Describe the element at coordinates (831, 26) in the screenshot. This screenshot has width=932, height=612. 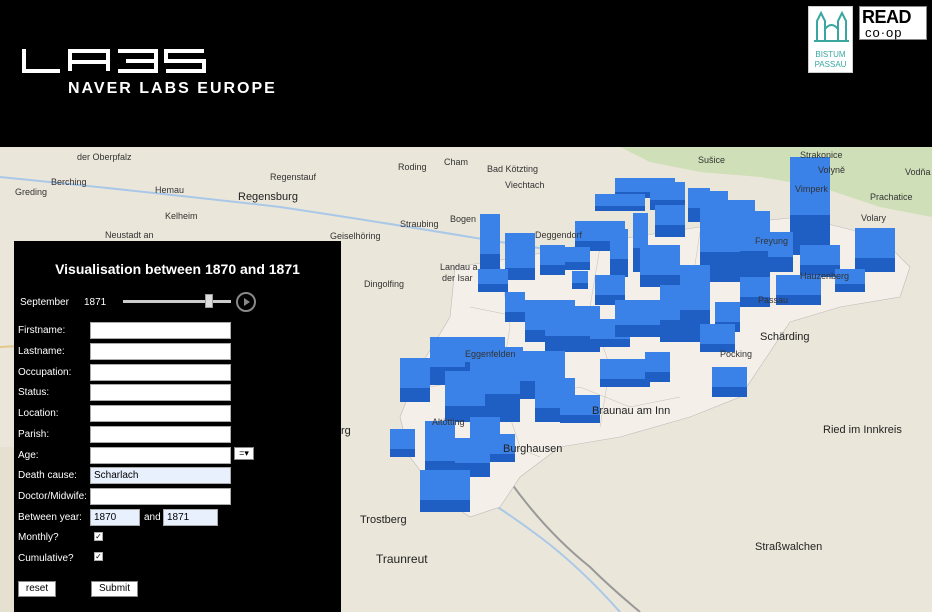
I see `church-icon` at that location.